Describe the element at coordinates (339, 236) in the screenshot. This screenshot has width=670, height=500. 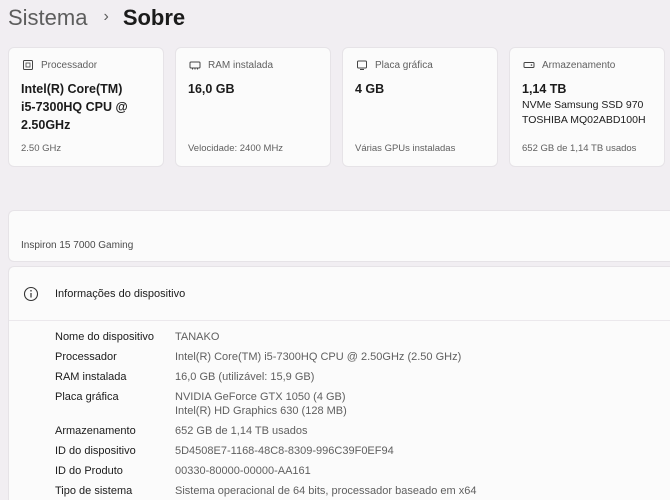
I see `device-model-card: Inspiron 15 7000 Gaming` at that location.